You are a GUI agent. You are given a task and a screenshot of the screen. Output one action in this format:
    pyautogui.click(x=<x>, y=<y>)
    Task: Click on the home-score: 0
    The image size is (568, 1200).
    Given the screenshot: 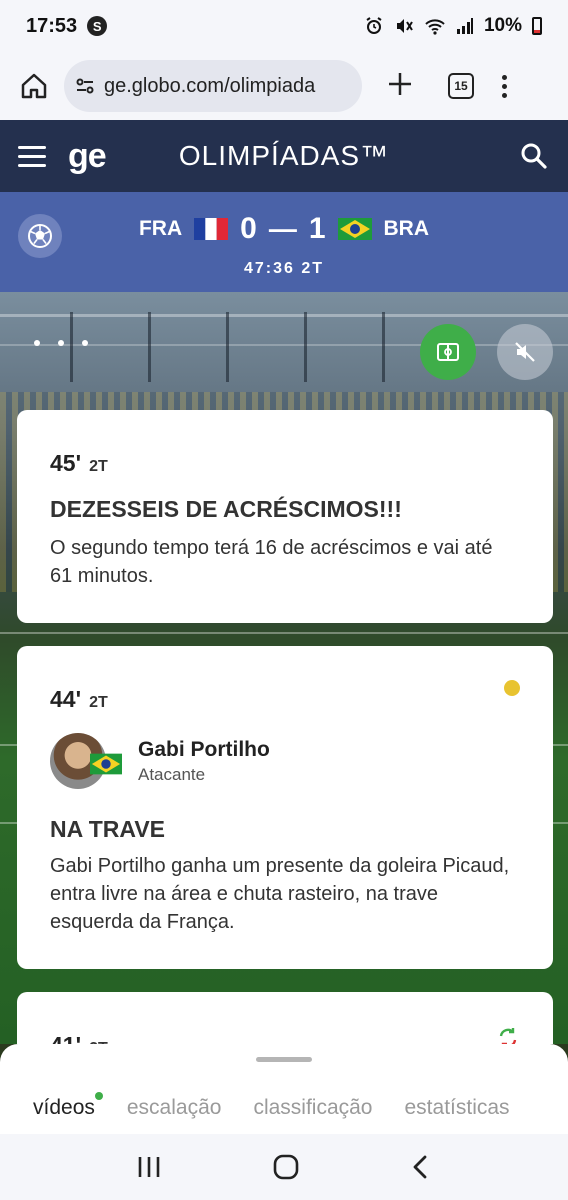 What is the action you would take?
    pyautogui.click(x=248, y=228)
    